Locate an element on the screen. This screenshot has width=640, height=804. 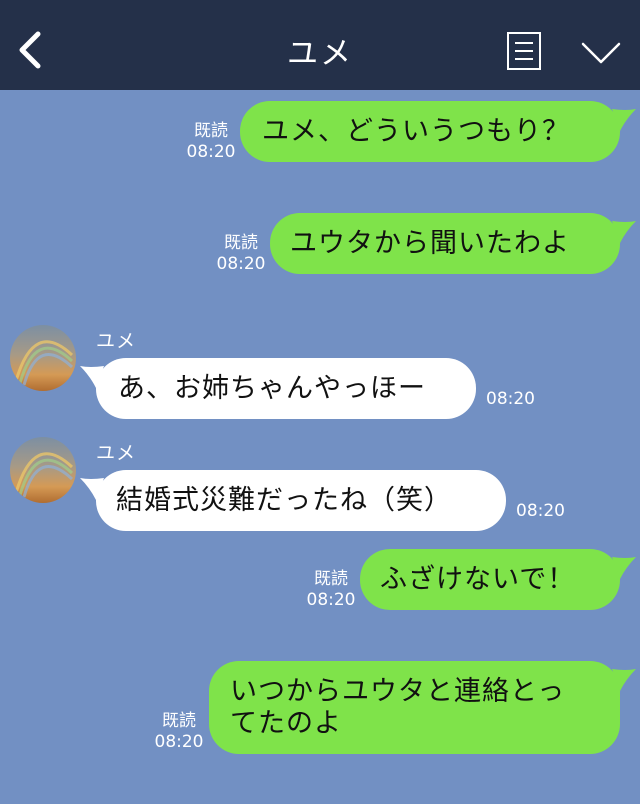
message-bubble-outgoing: ユウタから聞いたわよ is located at coordinates (453, 243).